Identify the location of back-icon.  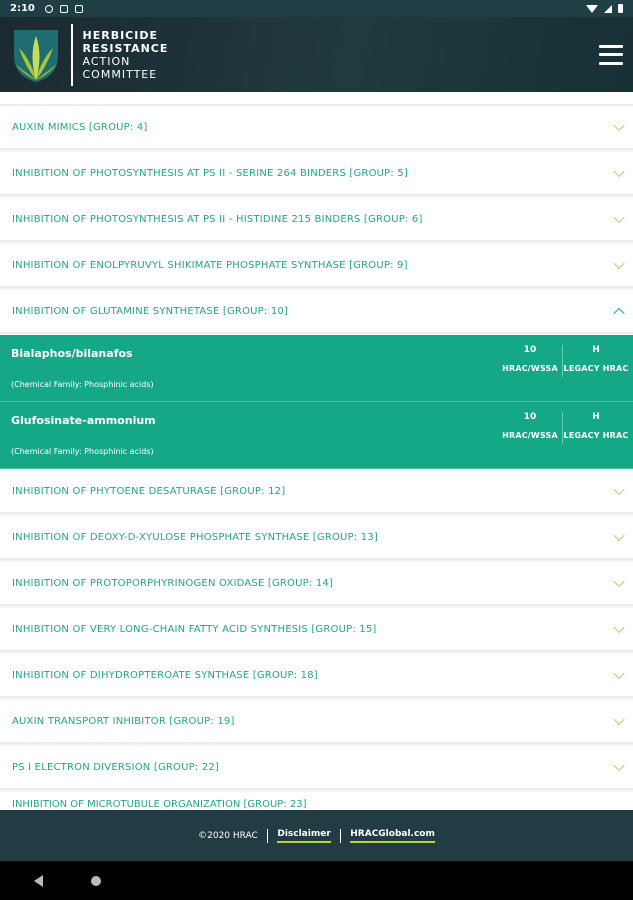
(38, 881).